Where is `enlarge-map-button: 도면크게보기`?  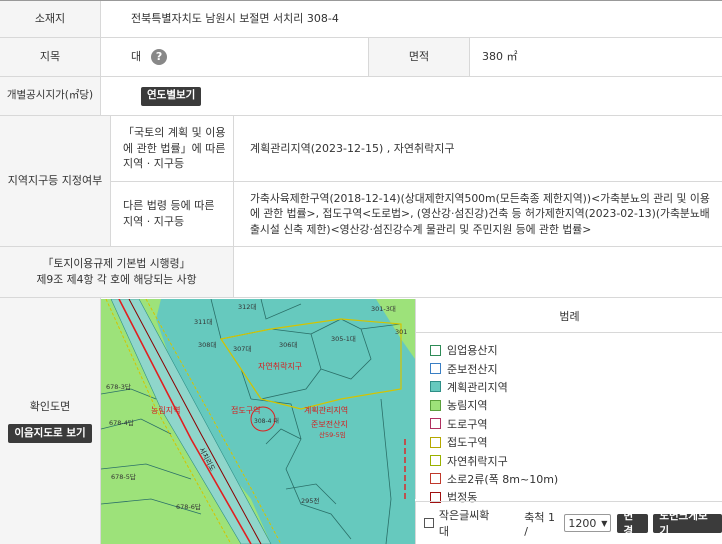
enlarge-map-button: 도면크게보기 is located at coordinates (687, 523).